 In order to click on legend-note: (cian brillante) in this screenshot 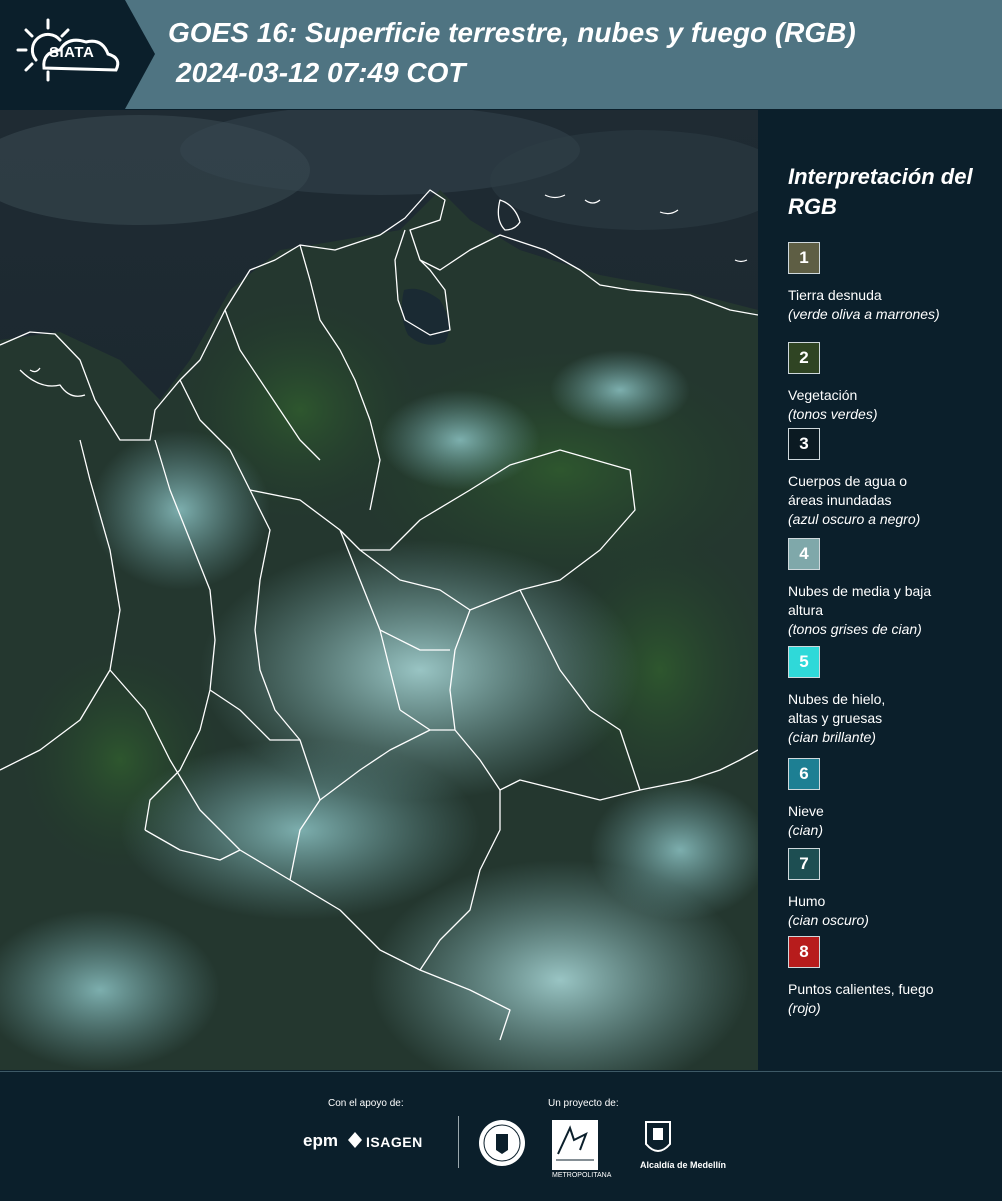, I will do `click(832, 737)`.